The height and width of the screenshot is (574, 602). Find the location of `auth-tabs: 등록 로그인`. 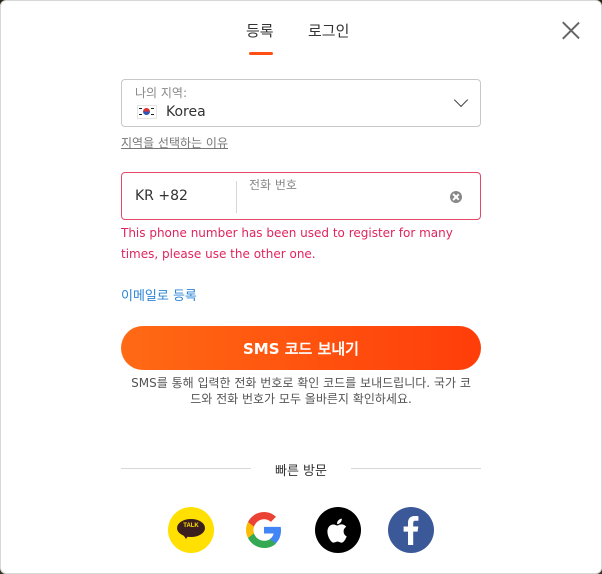

auth-tabs: 등록 로그인 is located at coordinates (301, 38).